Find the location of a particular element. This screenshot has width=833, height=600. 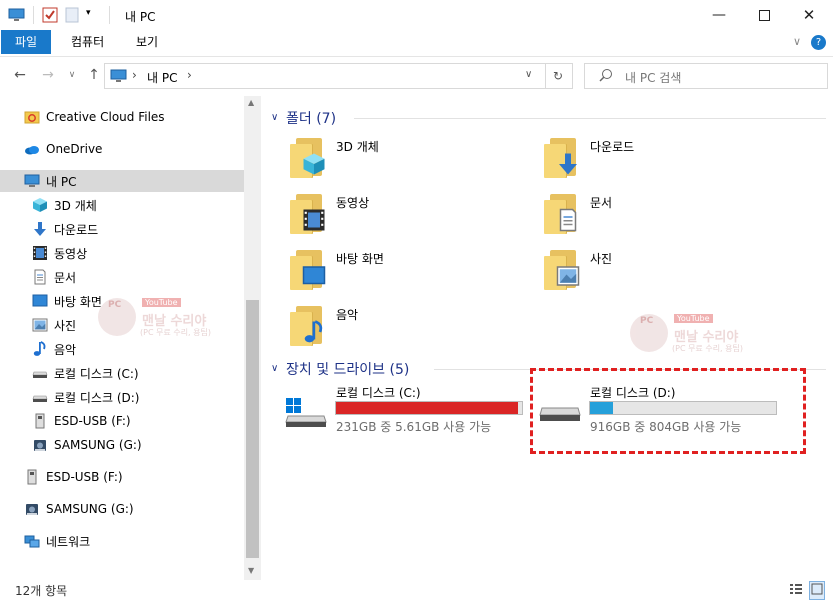

group-divider is located at coordinates (590, 118).